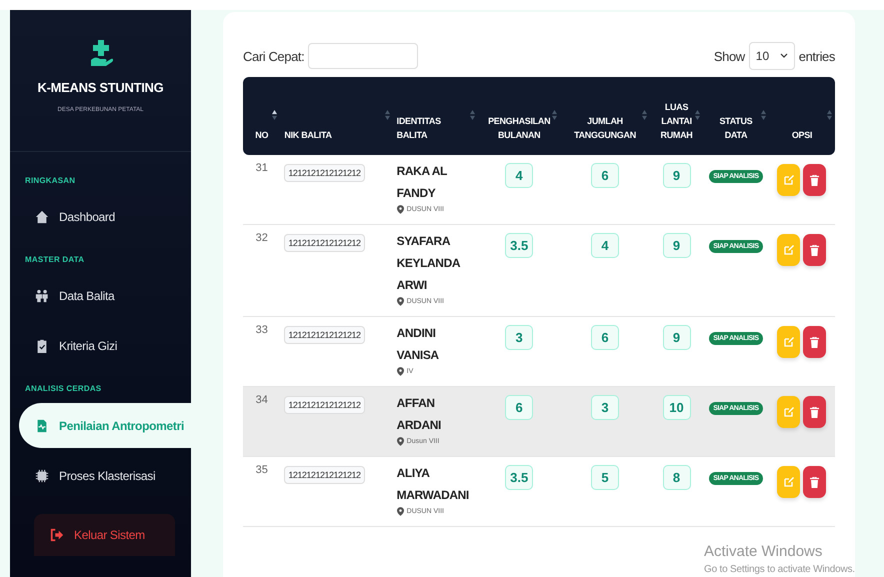  I want to click on row-number: 33, so click(261, 330).